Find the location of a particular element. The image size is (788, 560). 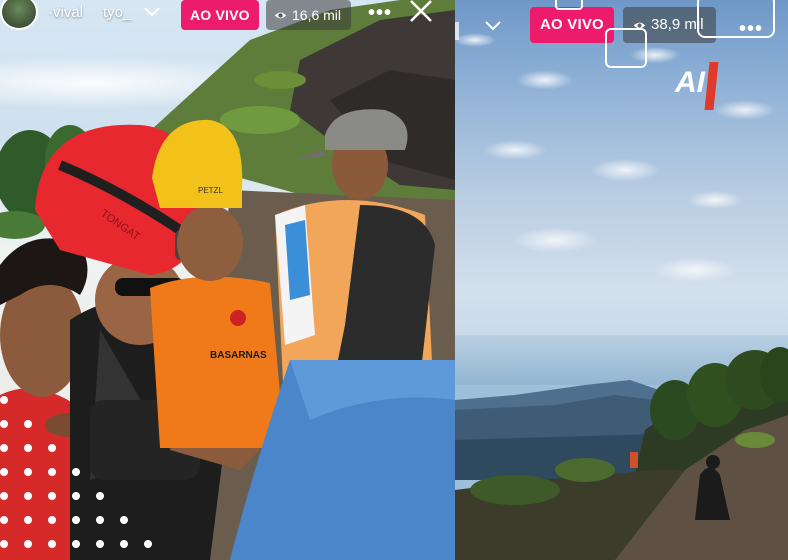

more-frame is located at coordinates (736, 19).